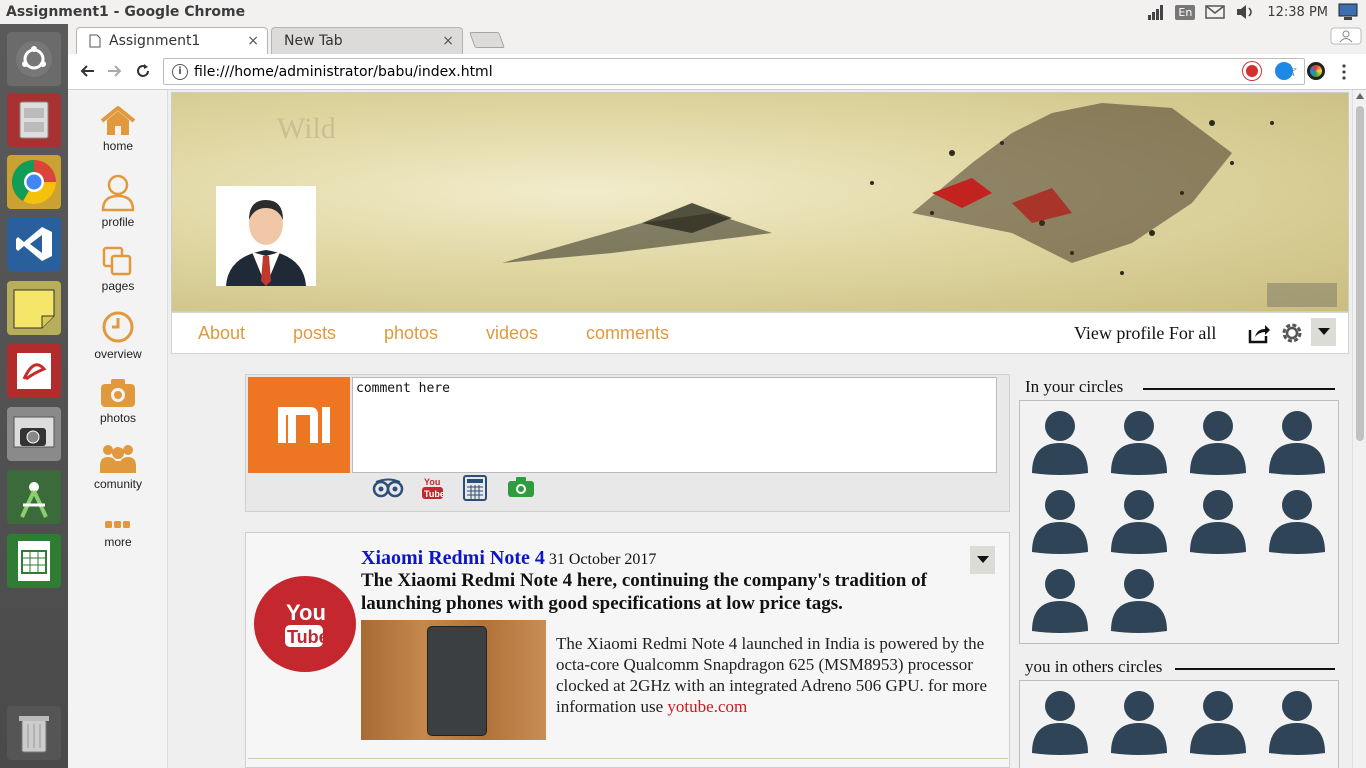  I want to click on clock: 12:38 PM, so click(1297, 12).